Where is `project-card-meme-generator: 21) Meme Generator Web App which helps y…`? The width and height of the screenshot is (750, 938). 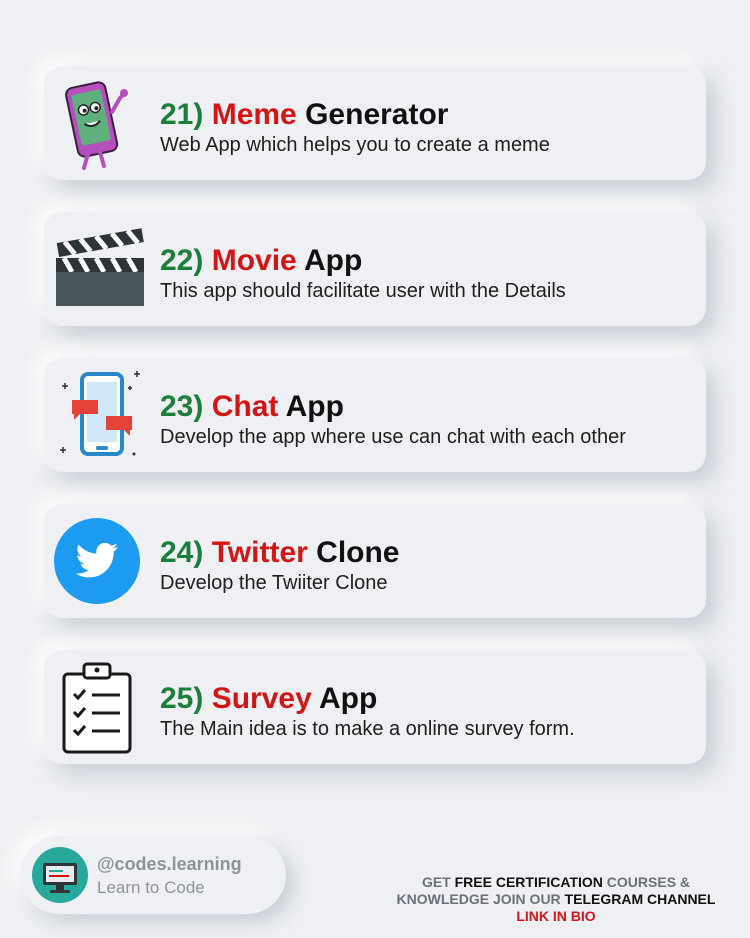
project-card-meme-generator: 21) Meme Generator Web App which helps y… is located at coordinates (375, 123).